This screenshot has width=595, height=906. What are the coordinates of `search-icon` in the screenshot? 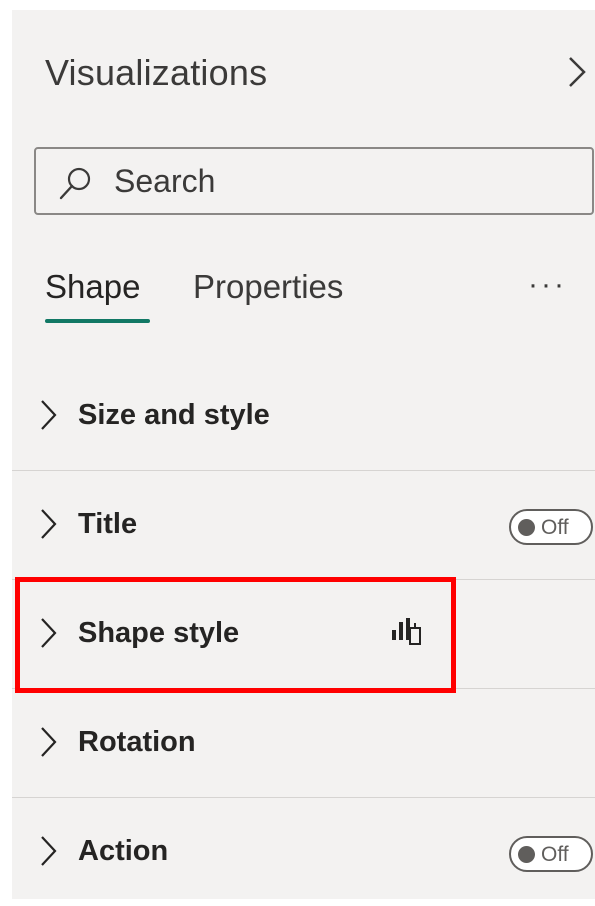 It's located at (75, 183).